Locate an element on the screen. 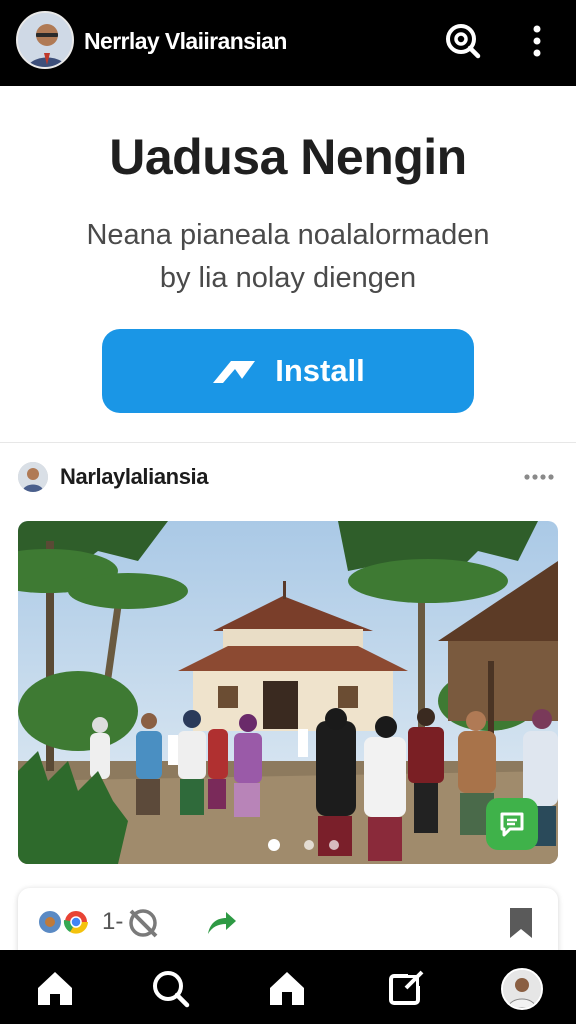  top-bar: Nerrlay Vlaiiransian is located at coordinates (288, 43).